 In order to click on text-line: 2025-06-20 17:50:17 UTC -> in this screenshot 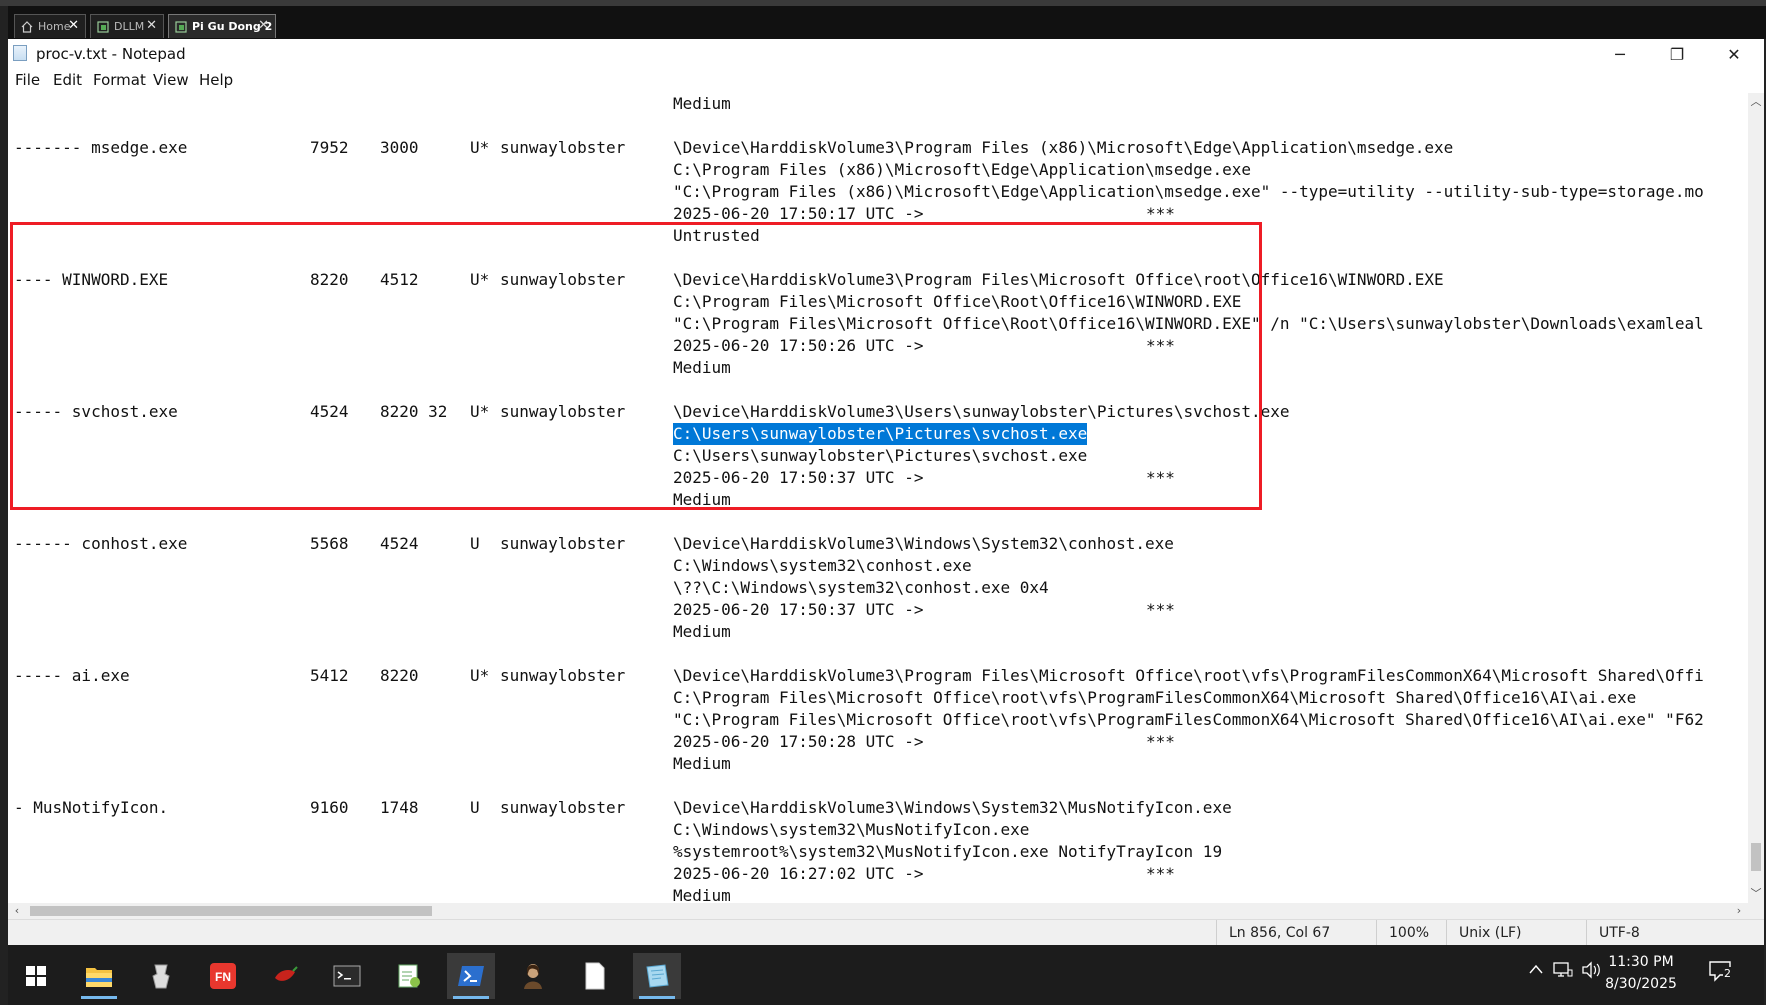, I will do `click(798, 213)`.